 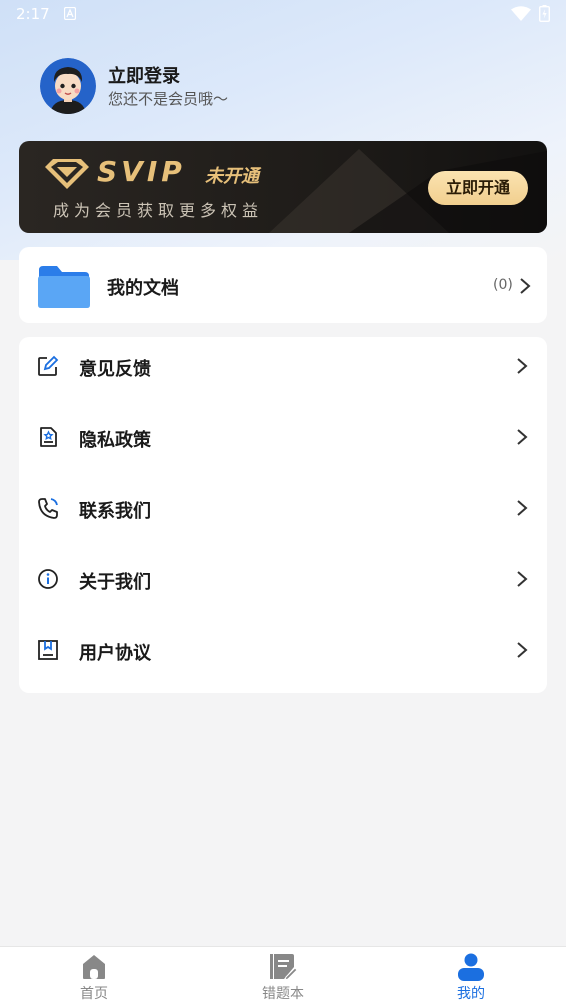 What do you see at coordinates (115, 511) in the screenshot?
I see `menu-label: 联系我们` at bounding box center [115, 511].